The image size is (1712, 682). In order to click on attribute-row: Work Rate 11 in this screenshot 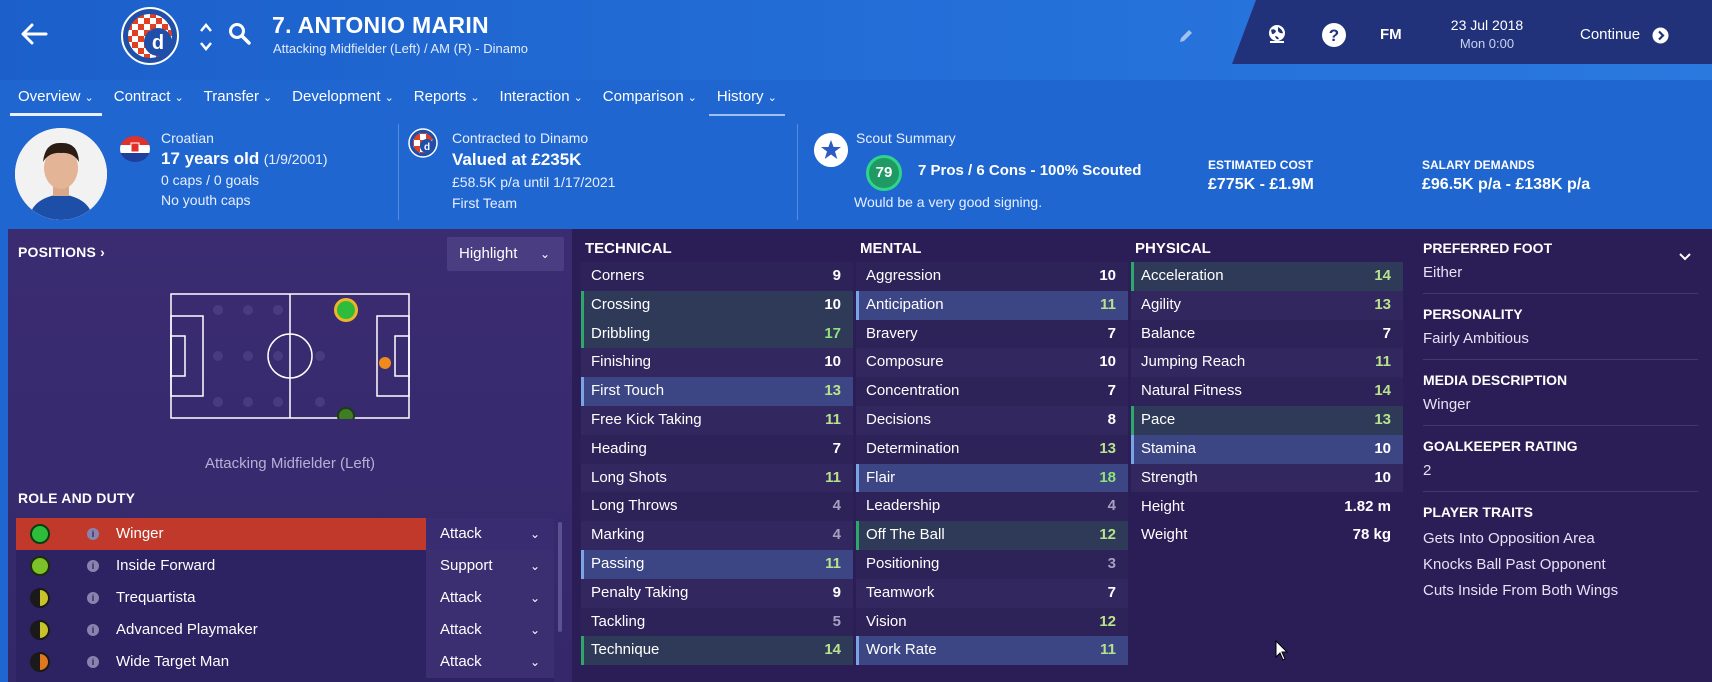, I will do `click(992, 651)`.